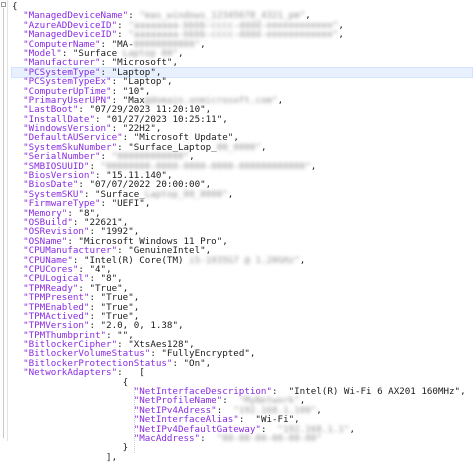 This screenshot has width=474, height=463. Describe the element at coordinates (194, 363) in the screenshot. I see `json-value: "On"` at that location.